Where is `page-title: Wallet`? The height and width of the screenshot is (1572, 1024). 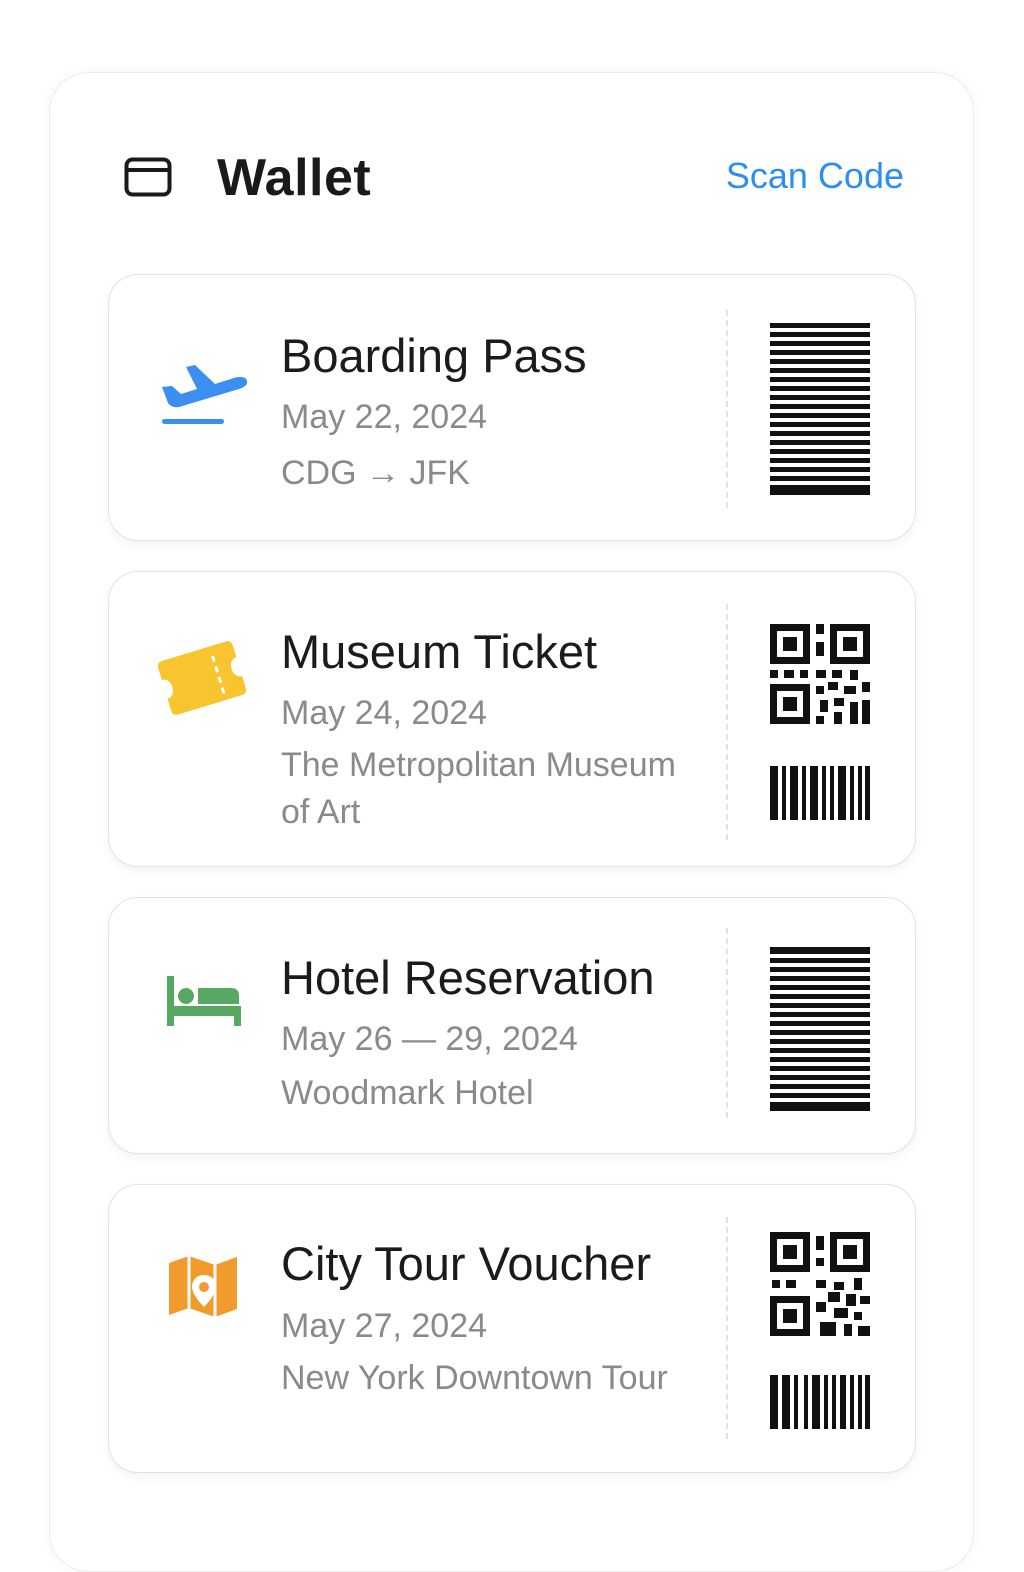 page-title: Wallet is located at coordinates (294, 178).